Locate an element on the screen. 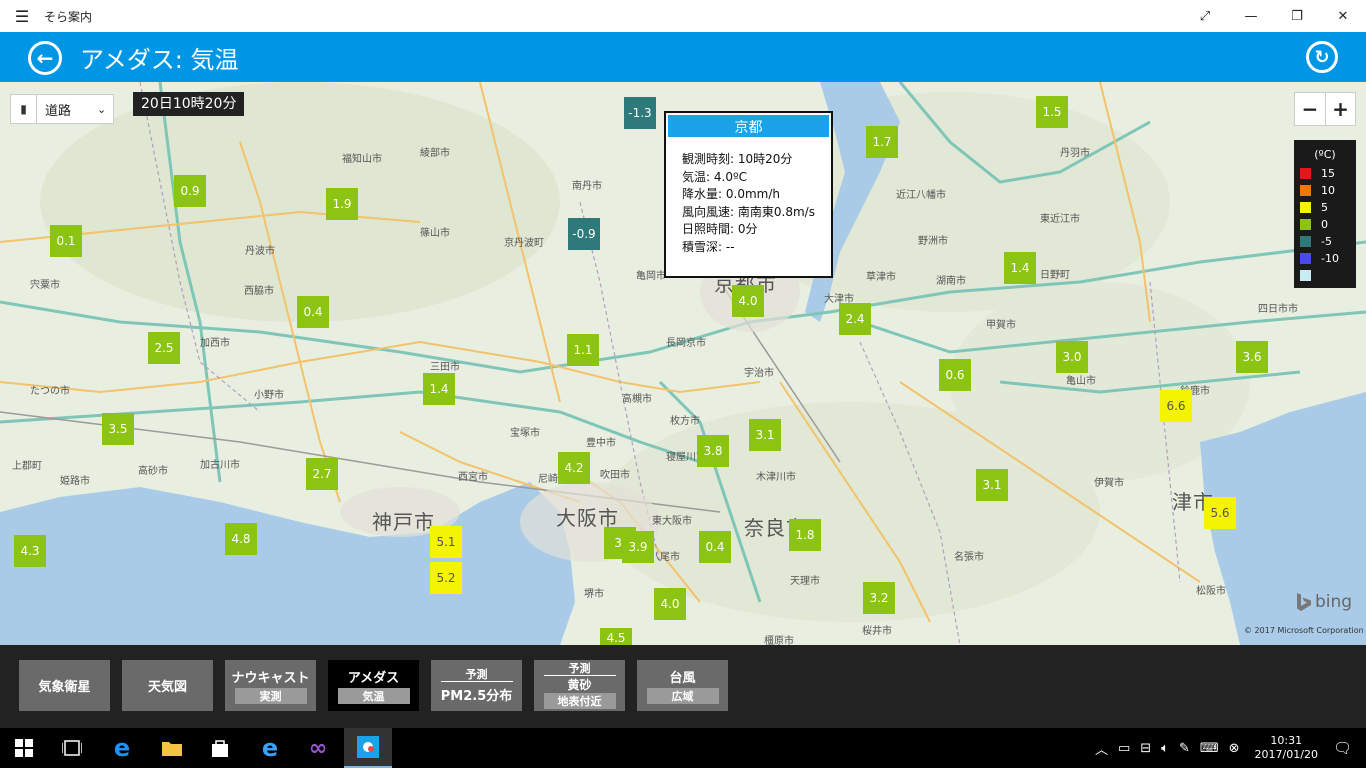 This screenshot has width=1366, height=768. zoom-in-button: + is located at coordinates (1340, 109).